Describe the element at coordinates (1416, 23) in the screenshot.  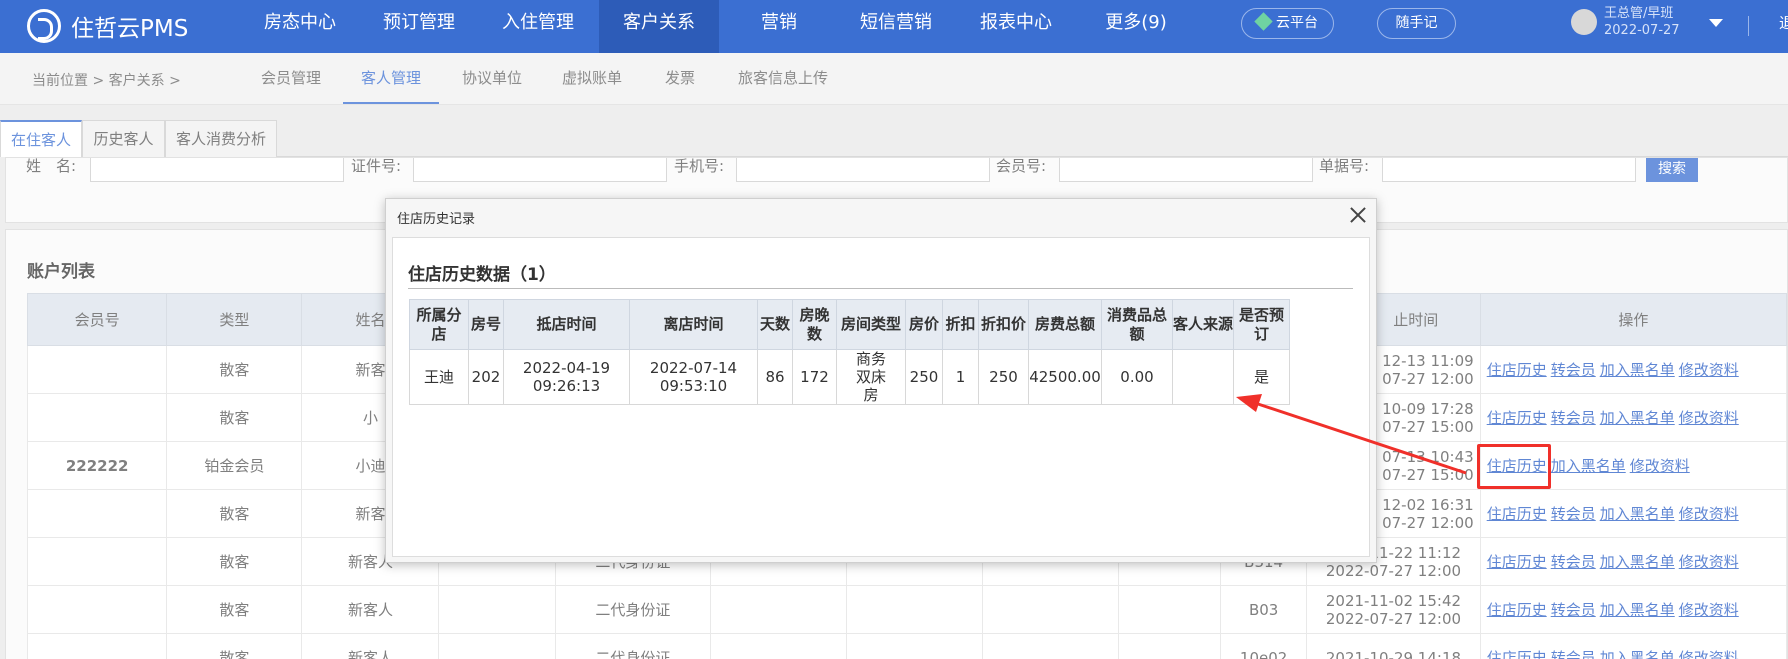
I see `notes-button: 随手记` at that location.